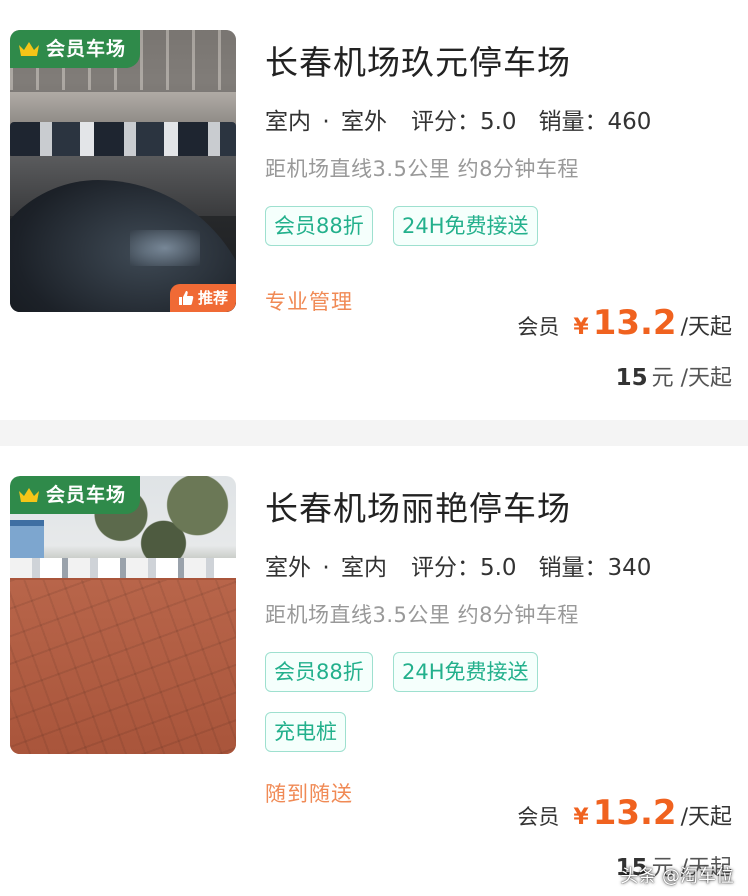 The height and width of the screenshot is (896, 748). I want to click on lot-meta: 室外 · 室内 评分：5.0 销量：340, so click(457, 567).